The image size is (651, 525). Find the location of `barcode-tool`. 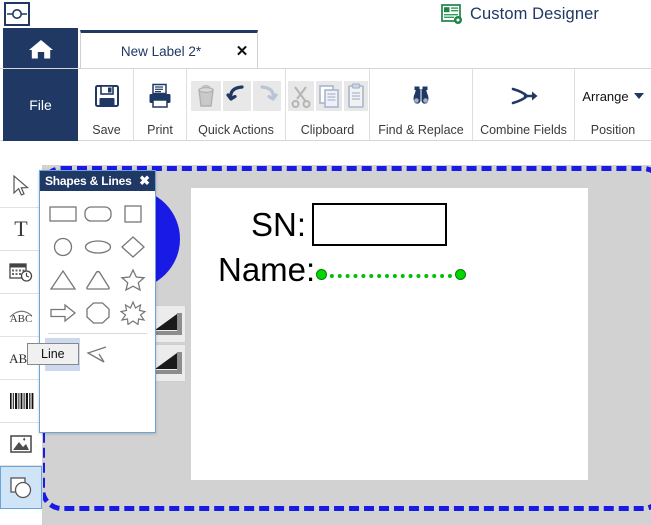

barcode-tool is located at coordinates (21, 401).